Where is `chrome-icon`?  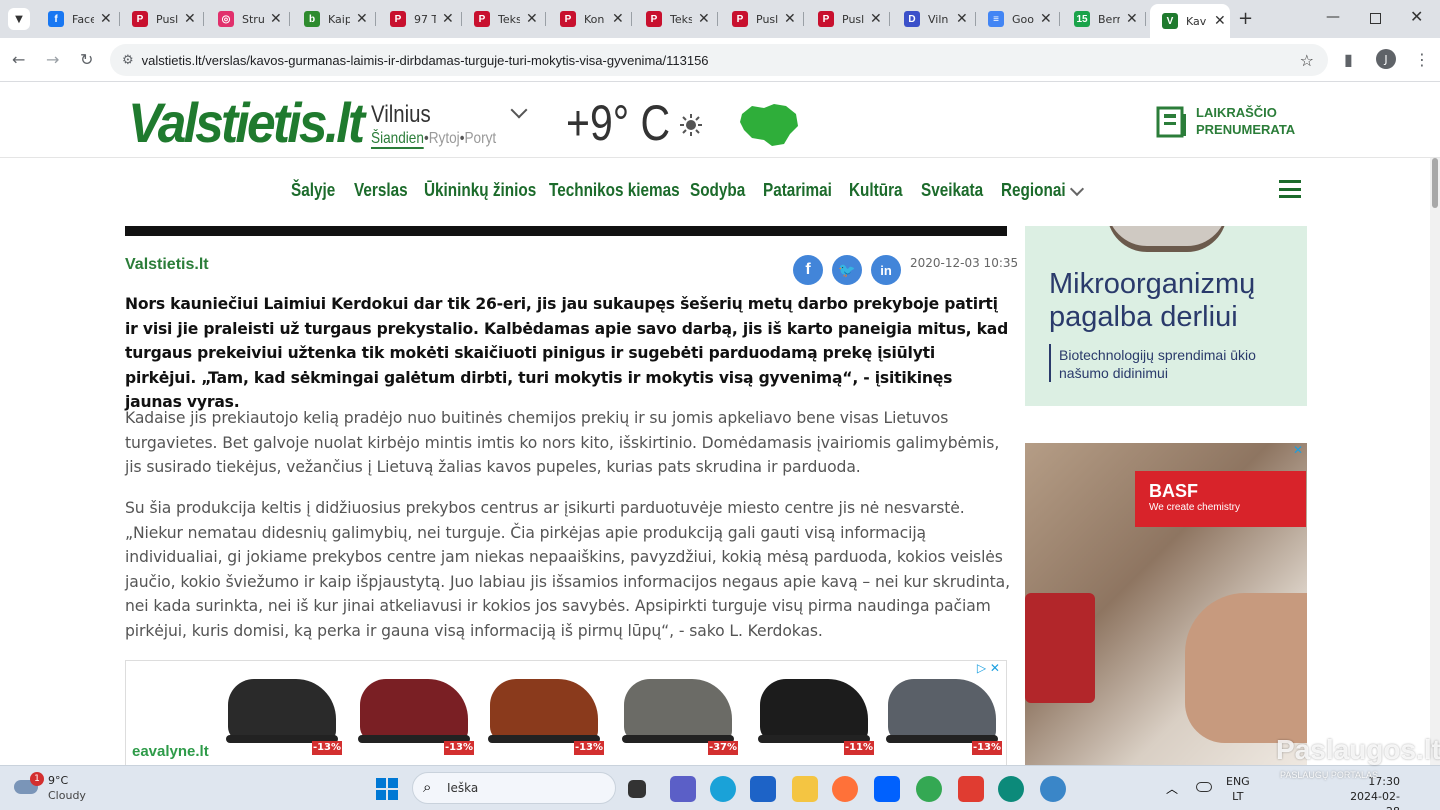
chrome-icon is located at coordinates (929, 789).